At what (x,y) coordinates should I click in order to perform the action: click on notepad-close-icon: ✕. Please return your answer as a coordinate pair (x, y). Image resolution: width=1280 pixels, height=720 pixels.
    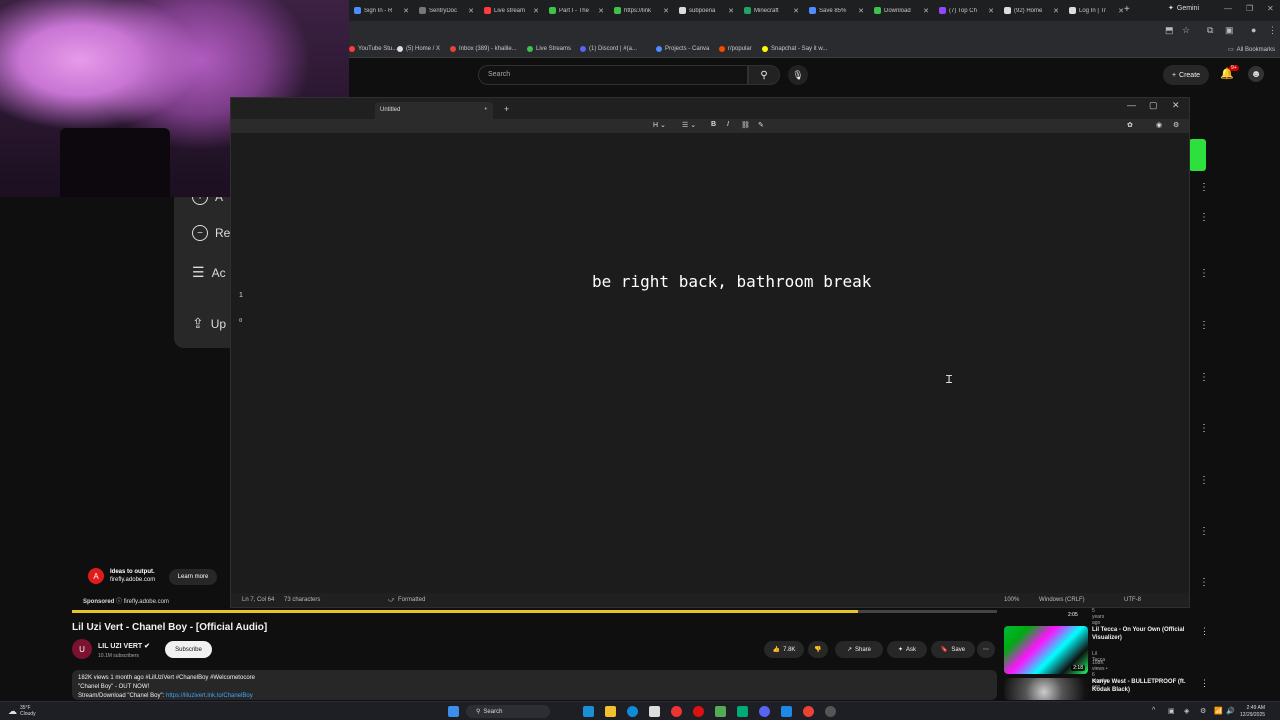
    Looking at the image, I should click on (1176, 105).